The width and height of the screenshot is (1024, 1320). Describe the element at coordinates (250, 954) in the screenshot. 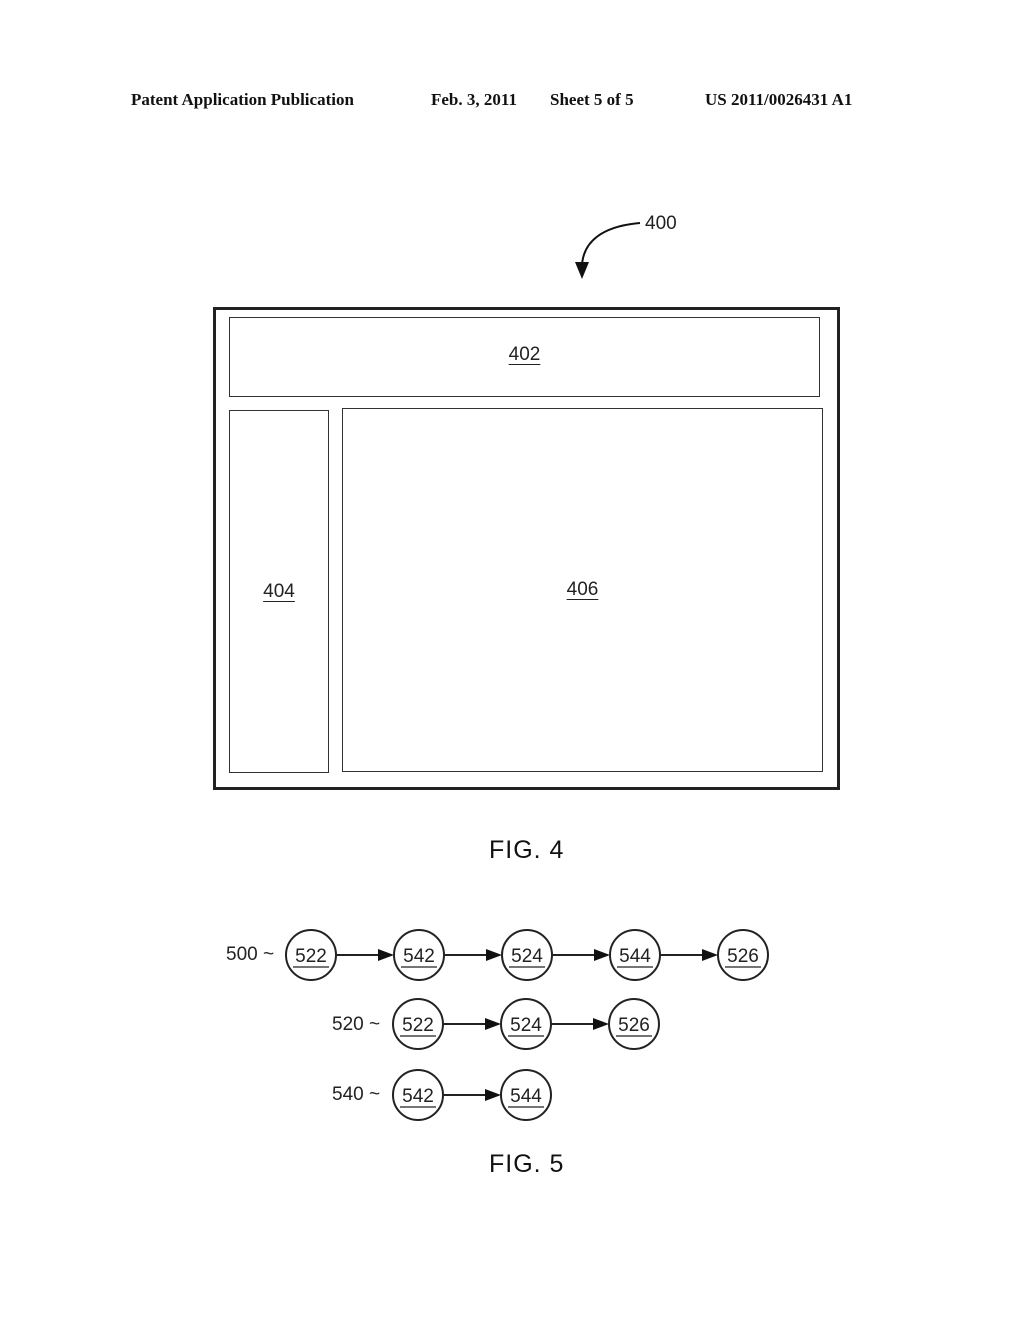

I see `sequence-label-500: 500 ~` at that location.